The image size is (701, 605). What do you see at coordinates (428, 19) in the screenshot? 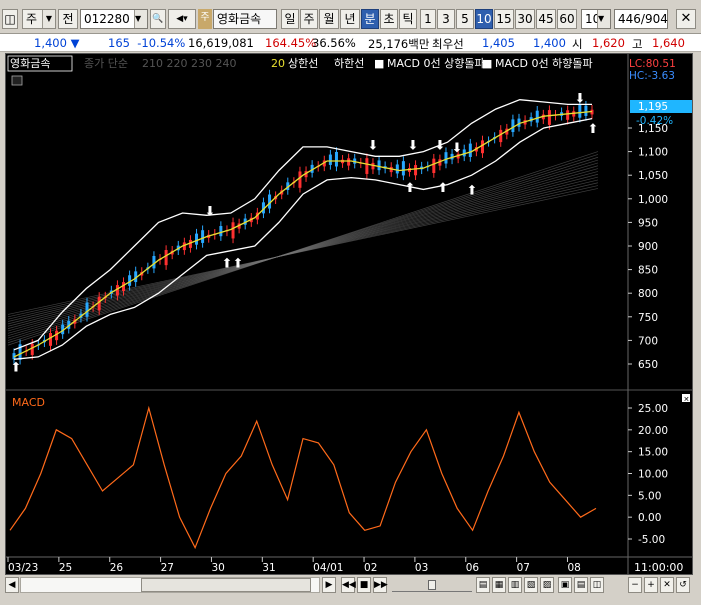
I see `interval-1: 1` at bounding box center [428, 19].